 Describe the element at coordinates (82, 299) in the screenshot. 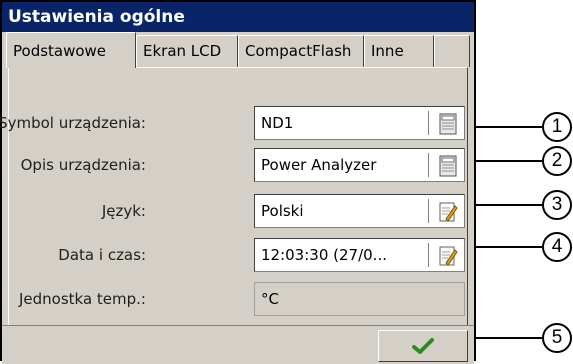

I see `temp-unit-label: Jednostka temp.:` at that location.